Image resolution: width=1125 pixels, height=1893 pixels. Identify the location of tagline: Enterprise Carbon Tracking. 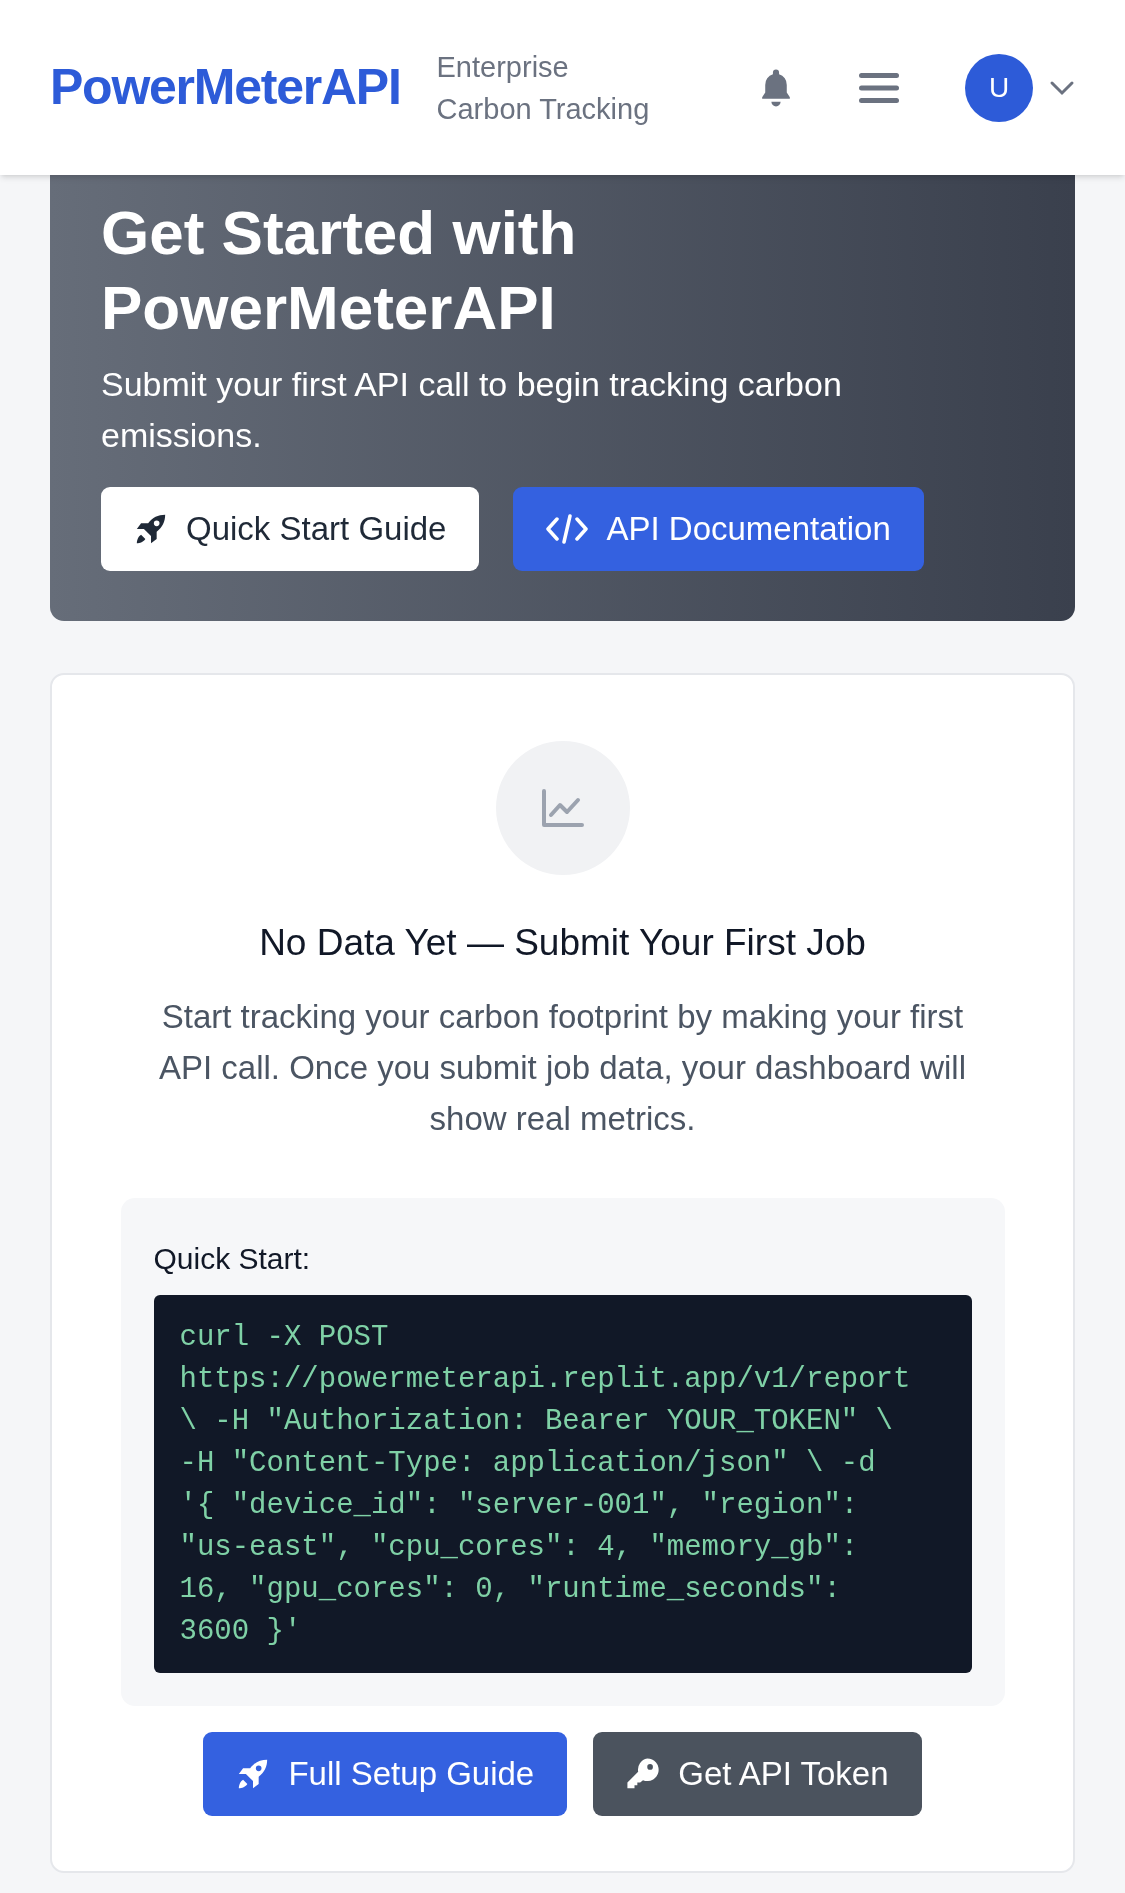
(543, 88).